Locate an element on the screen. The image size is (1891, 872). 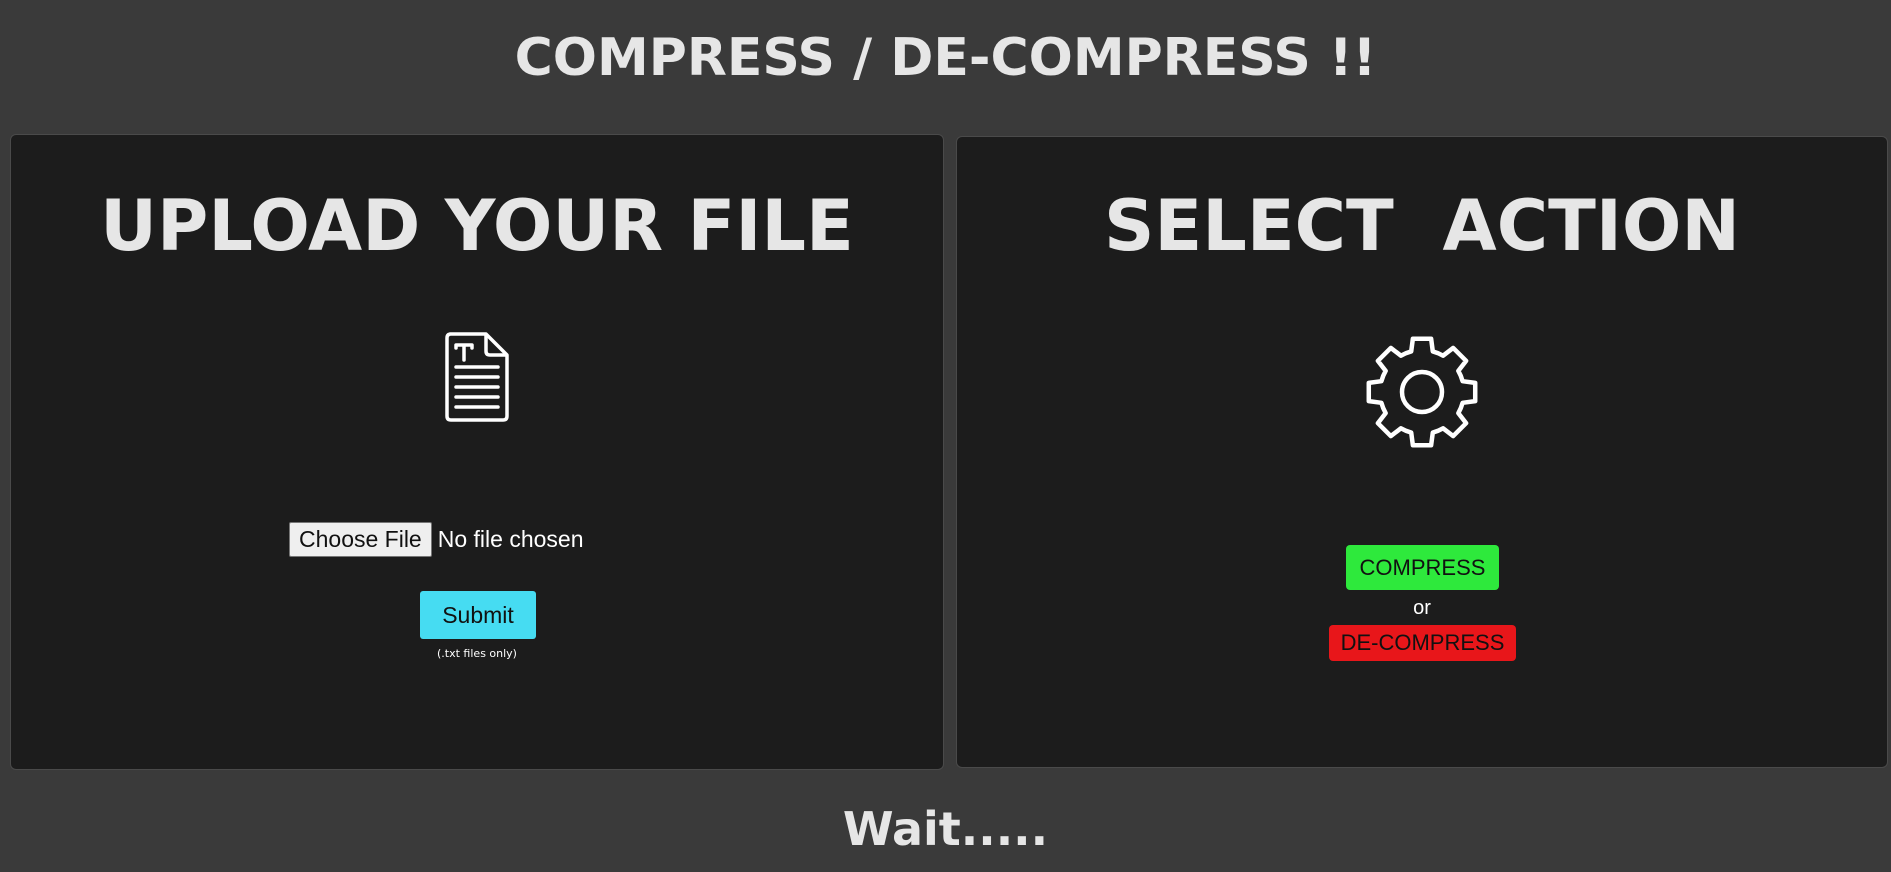
text-file-icon is located at coordinates (477, 377).